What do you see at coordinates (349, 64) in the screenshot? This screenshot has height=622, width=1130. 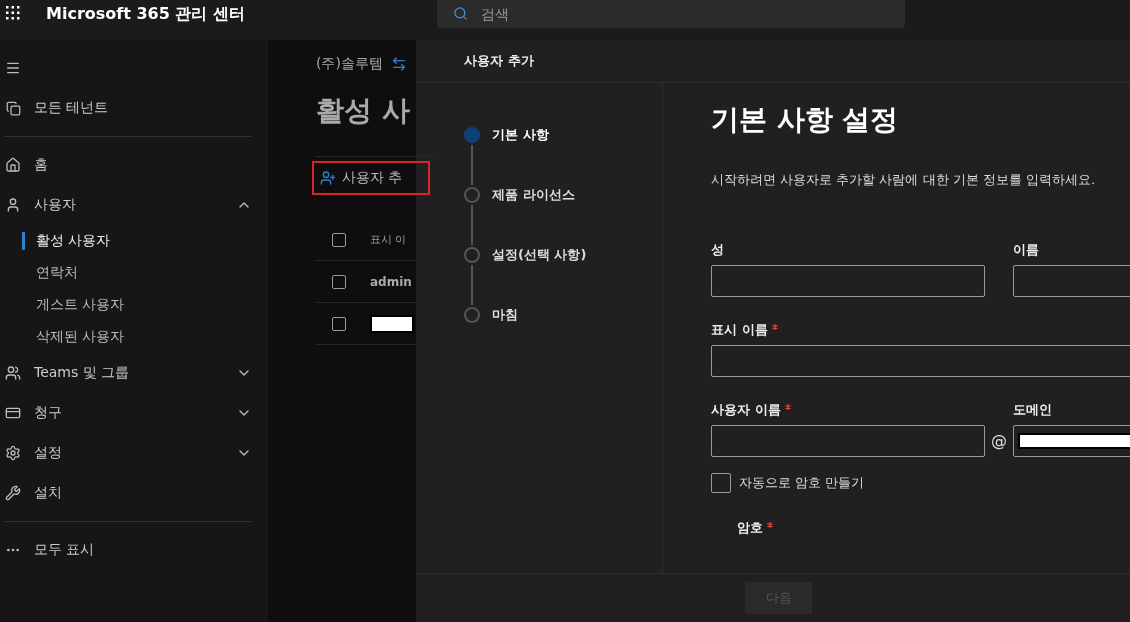 I see `tenant-name: (주)솔루템` at bounding box center [349, 64].